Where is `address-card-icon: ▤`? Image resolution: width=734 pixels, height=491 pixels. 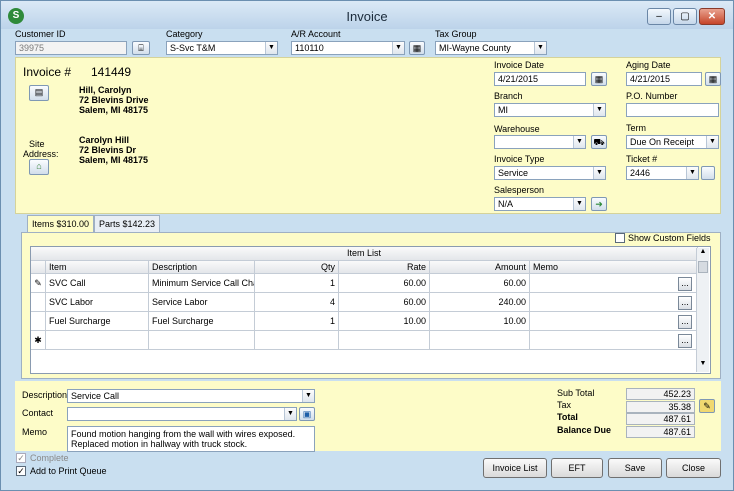 address-card-icon: ▤ is located at coordinates (39, 93).